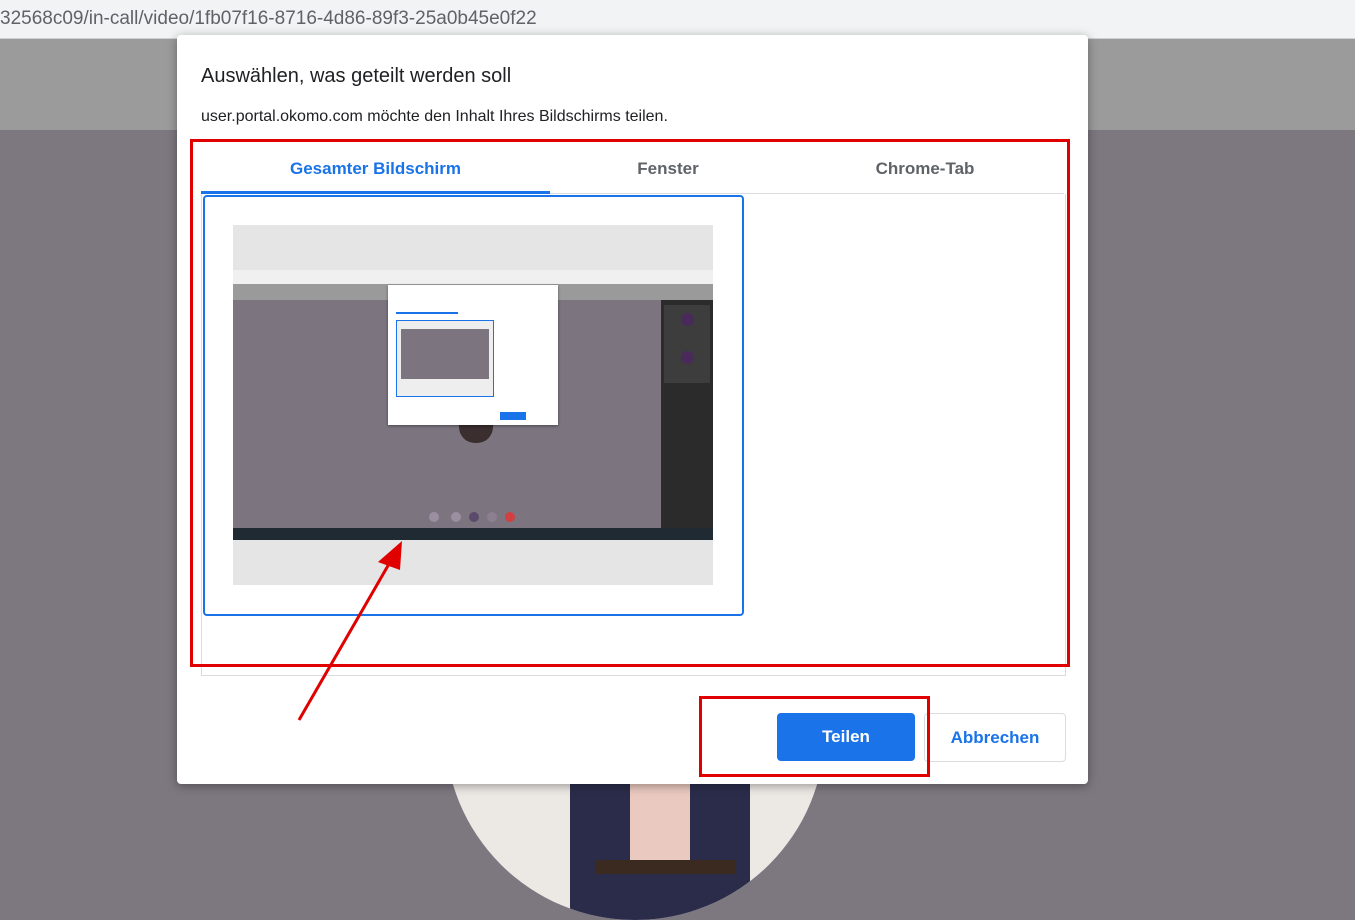 The width and height of the screenshot is (1355, 920). I want to click on tab-label: Gesamter Bildschirm, so click(375, 168).